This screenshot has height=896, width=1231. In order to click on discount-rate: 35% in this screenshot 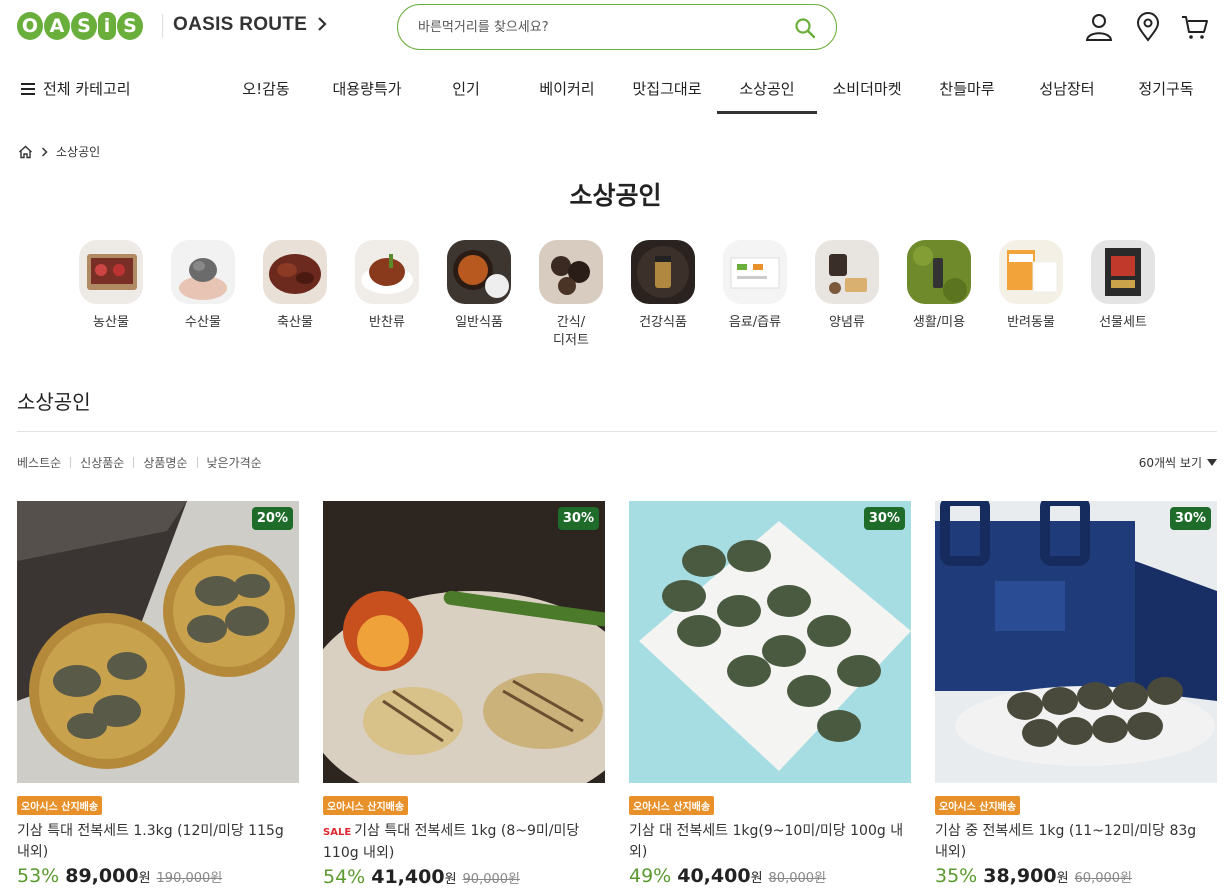, I will do `click(956, 876)`.